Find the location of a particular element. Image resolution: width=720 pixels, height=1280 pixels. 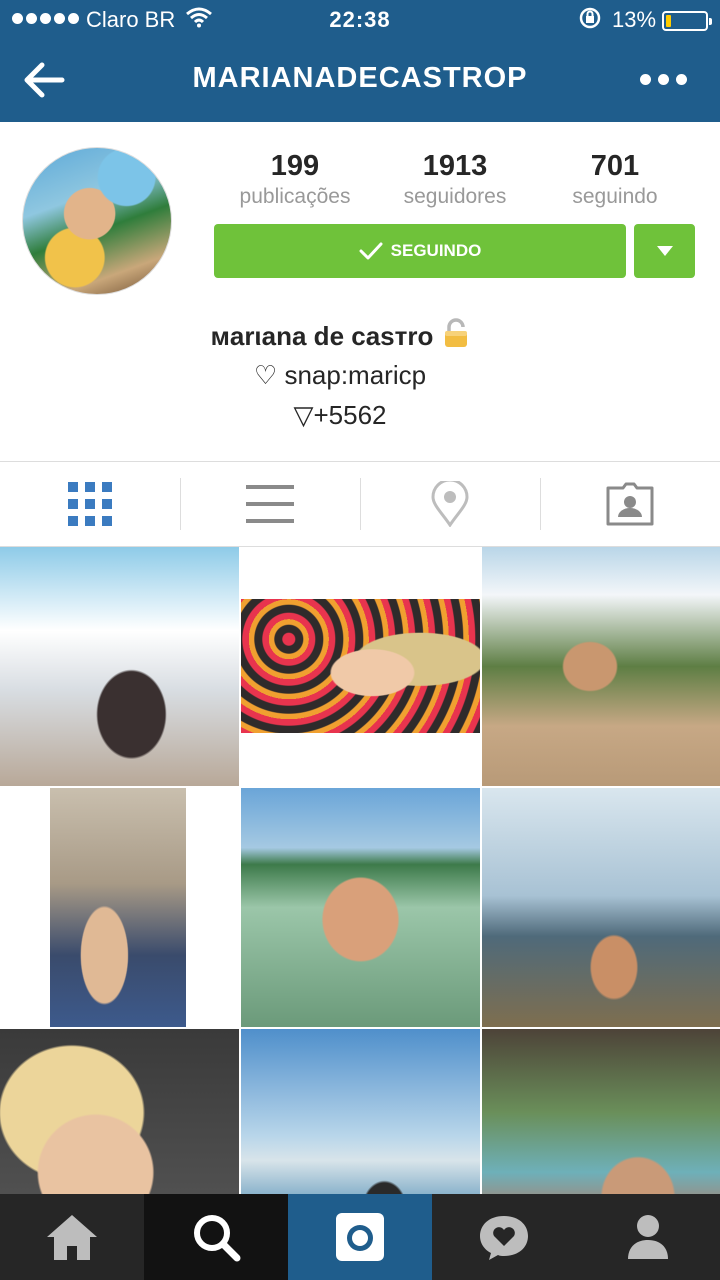

activity-heart-icon is located at coordinates (504, 1238).